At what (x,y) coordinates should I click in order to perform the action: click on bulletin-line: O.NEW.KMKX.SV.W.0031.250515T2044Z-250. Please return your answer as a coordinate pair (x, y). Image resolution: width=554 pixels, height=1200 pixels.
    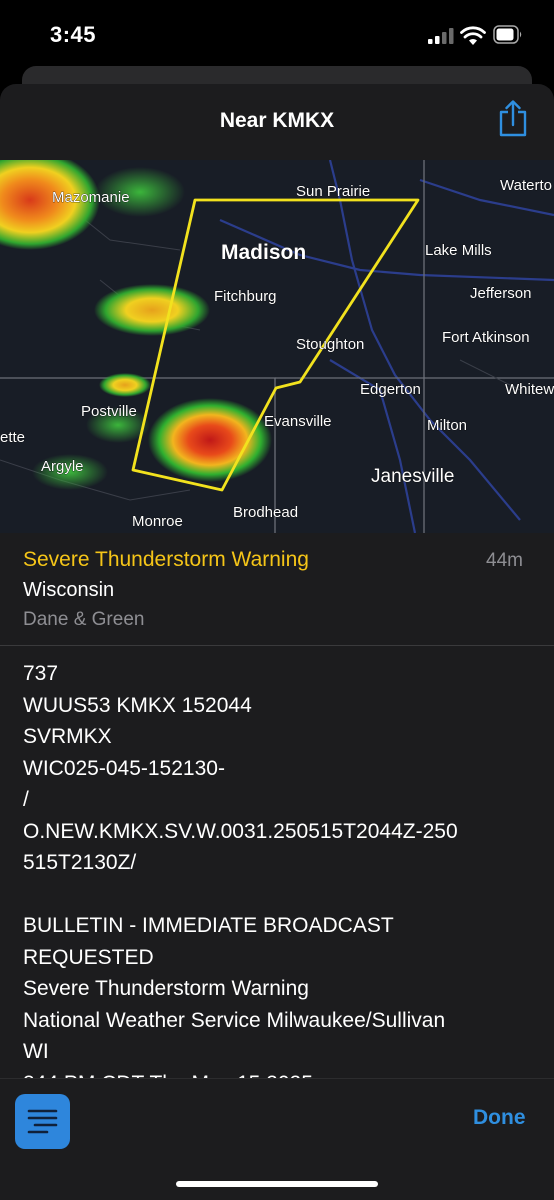
    Looking at the image, I should click on (240, 831).